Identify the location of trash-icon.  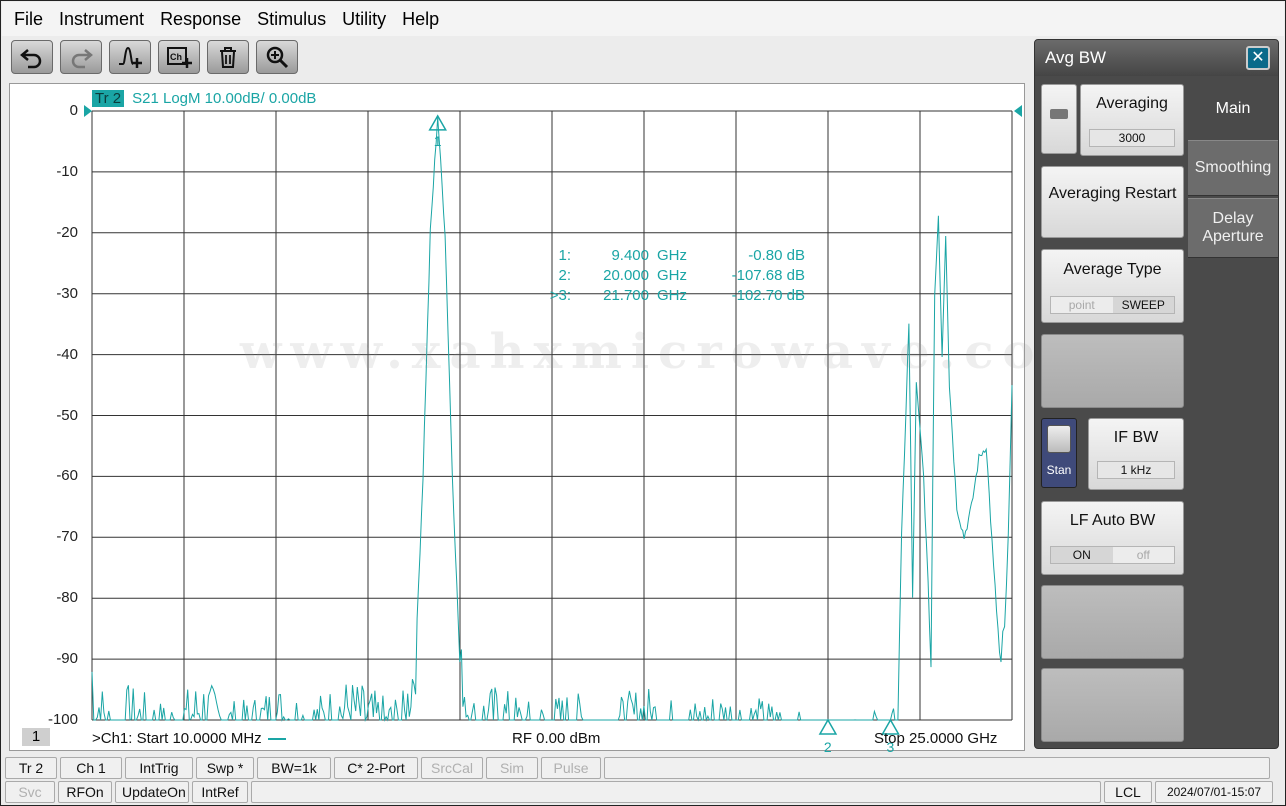
(228, 57).